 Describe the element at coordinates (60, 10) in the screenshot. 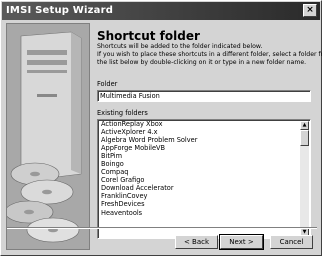

I see `window-title: IMSI Setup Wizard` at that location.